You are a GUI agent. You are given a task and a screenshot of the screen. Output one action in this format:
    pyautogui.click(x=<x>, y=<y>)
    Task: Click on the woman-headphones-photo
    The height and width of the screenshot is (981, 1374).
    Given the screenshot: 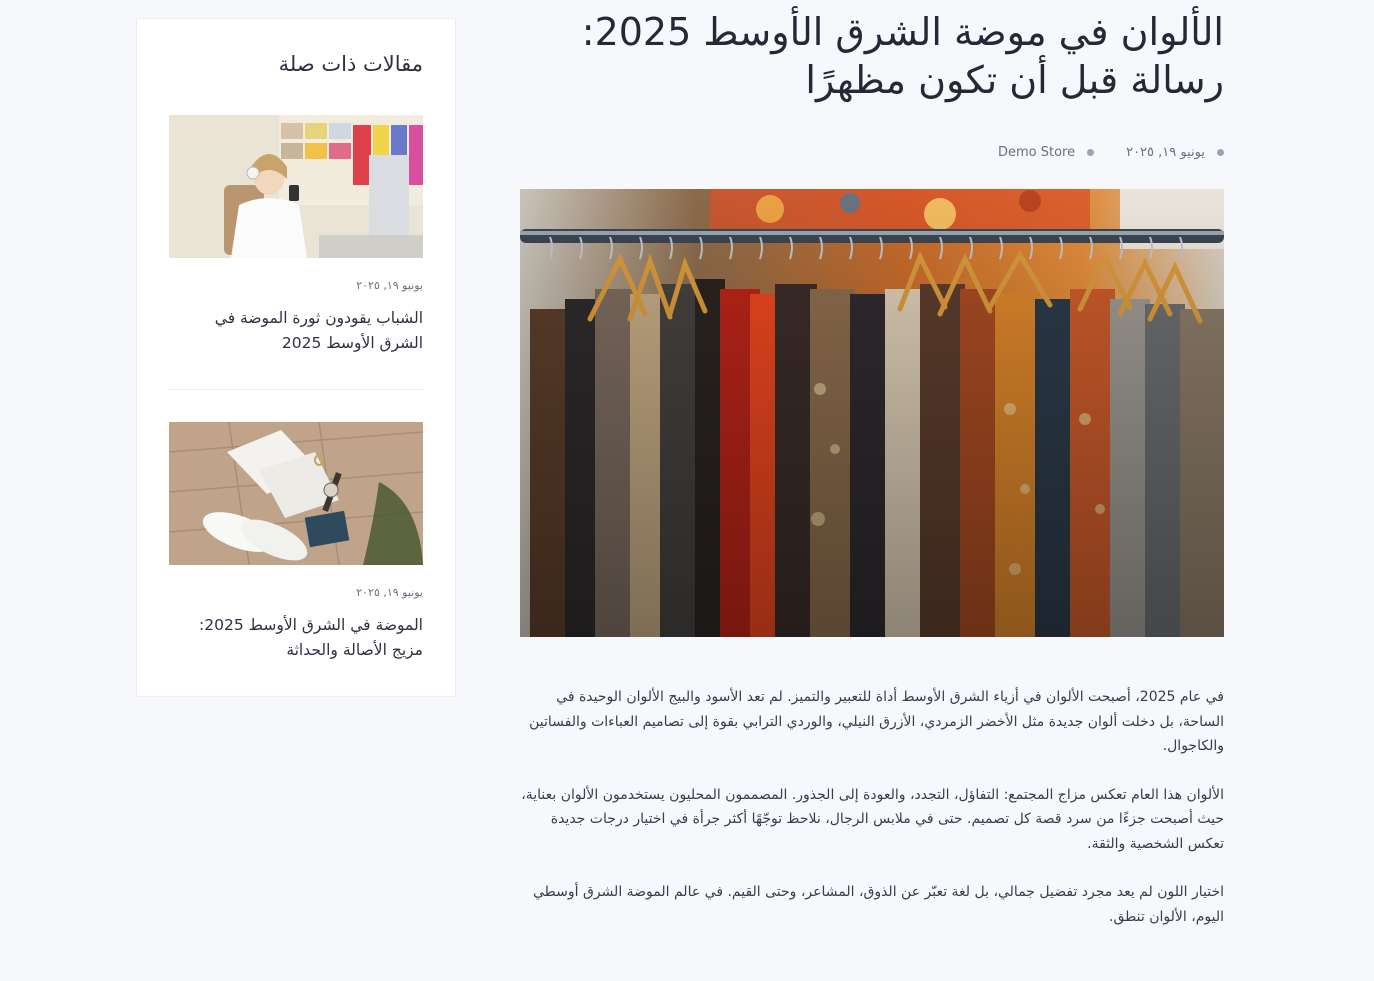 What is the action you would take?
    pyautogui.click(x=296, y=186)
    